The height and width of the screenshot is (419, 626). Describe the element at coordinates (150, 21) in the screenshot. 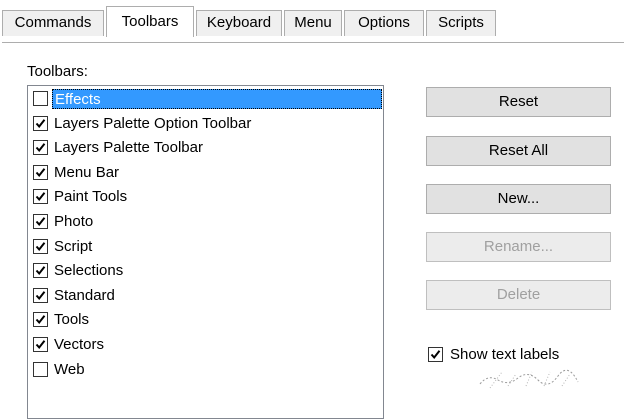

I see `tab-toolbars: Toolbars` at that location.